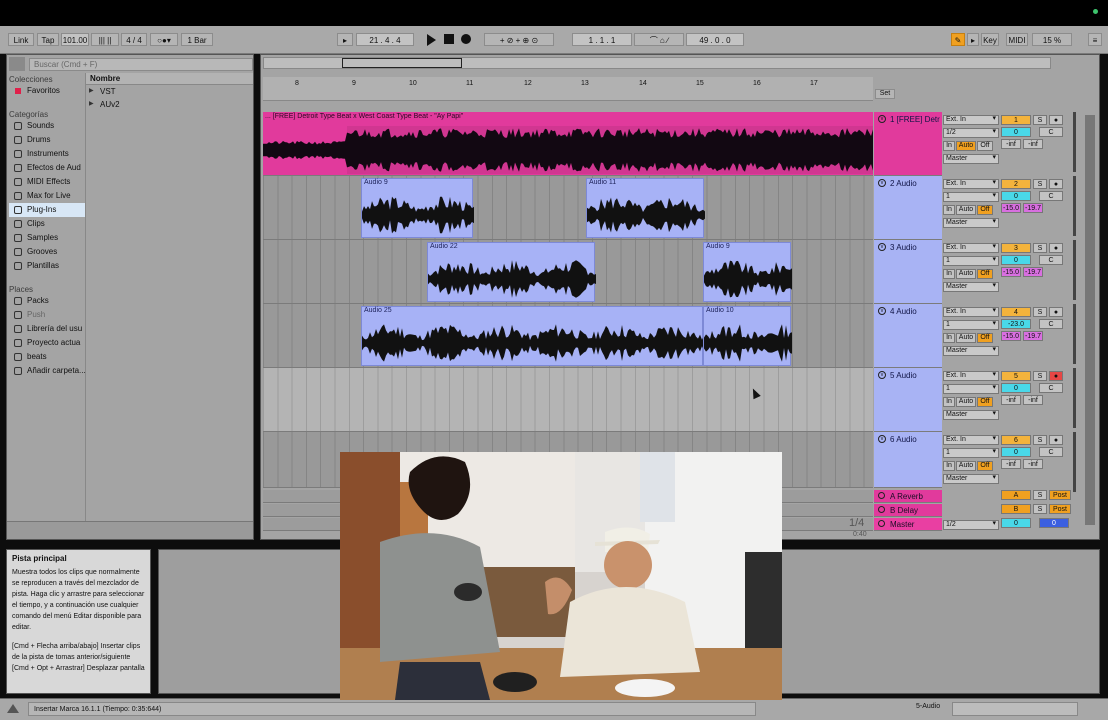 Image resolution: width=1108 pixels, height=720 pixels. What do you see at coordinates (385, 39) in the screenshot?
I see `arrangement-position: 21 . 4 . 4` at bounding box center [385, 39].